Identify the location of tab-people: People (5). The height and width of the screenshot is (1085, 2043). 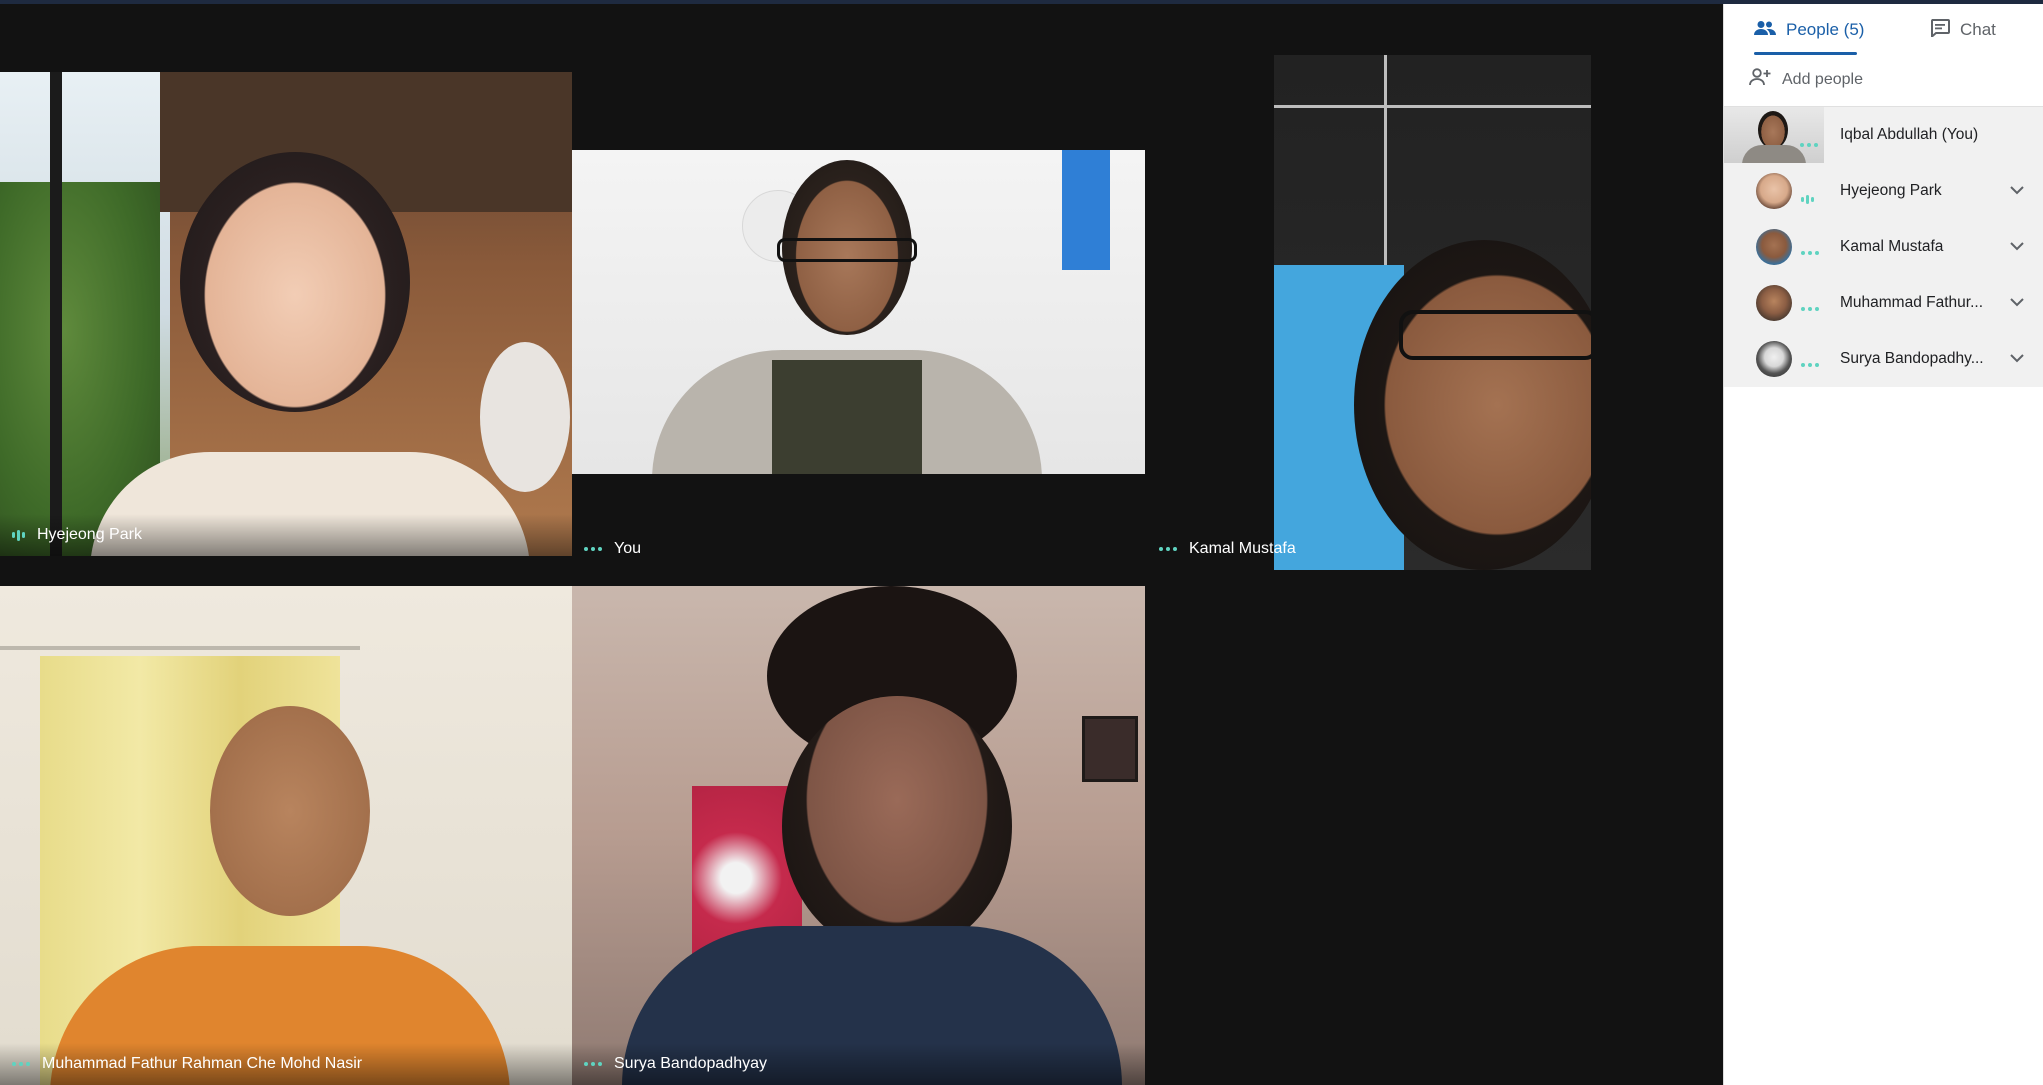
(1809, 30).